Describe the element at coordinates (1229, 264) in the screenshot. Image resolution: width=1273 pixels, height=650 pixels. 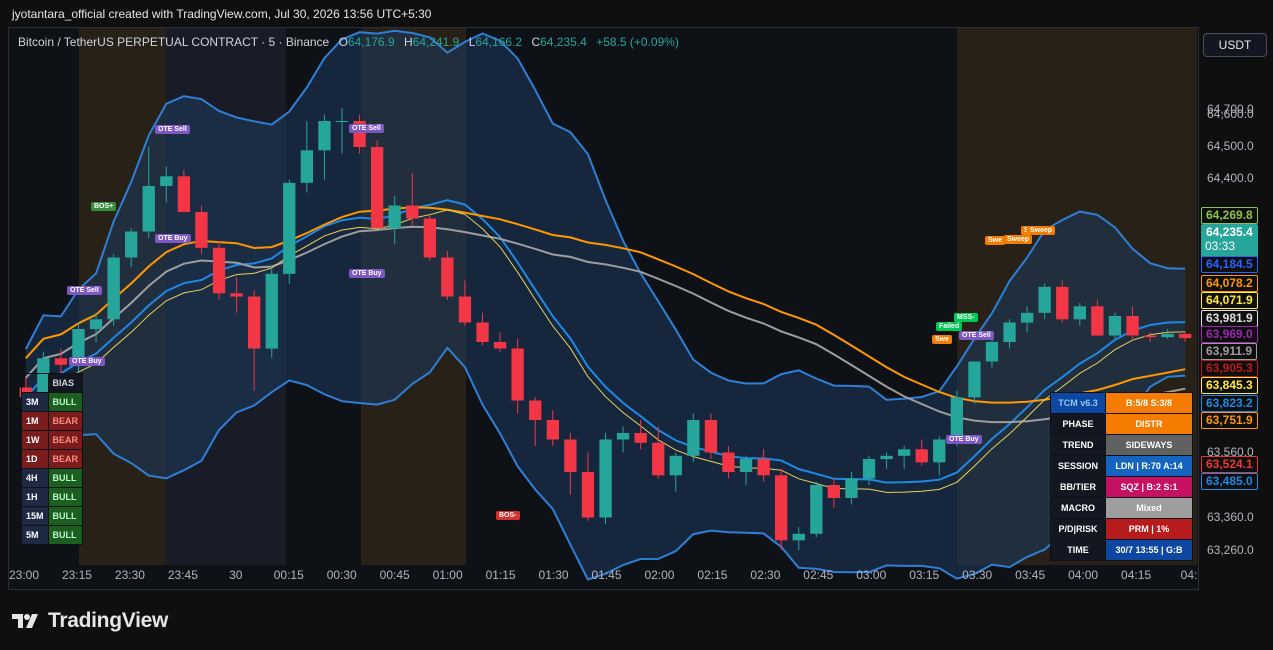
I see `price-tag: 64,184.5` at that location.